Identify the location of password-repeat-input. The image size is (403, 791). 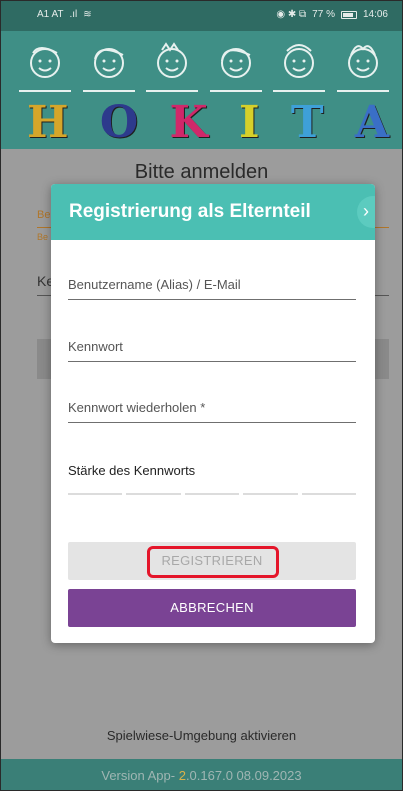
(212, 407).